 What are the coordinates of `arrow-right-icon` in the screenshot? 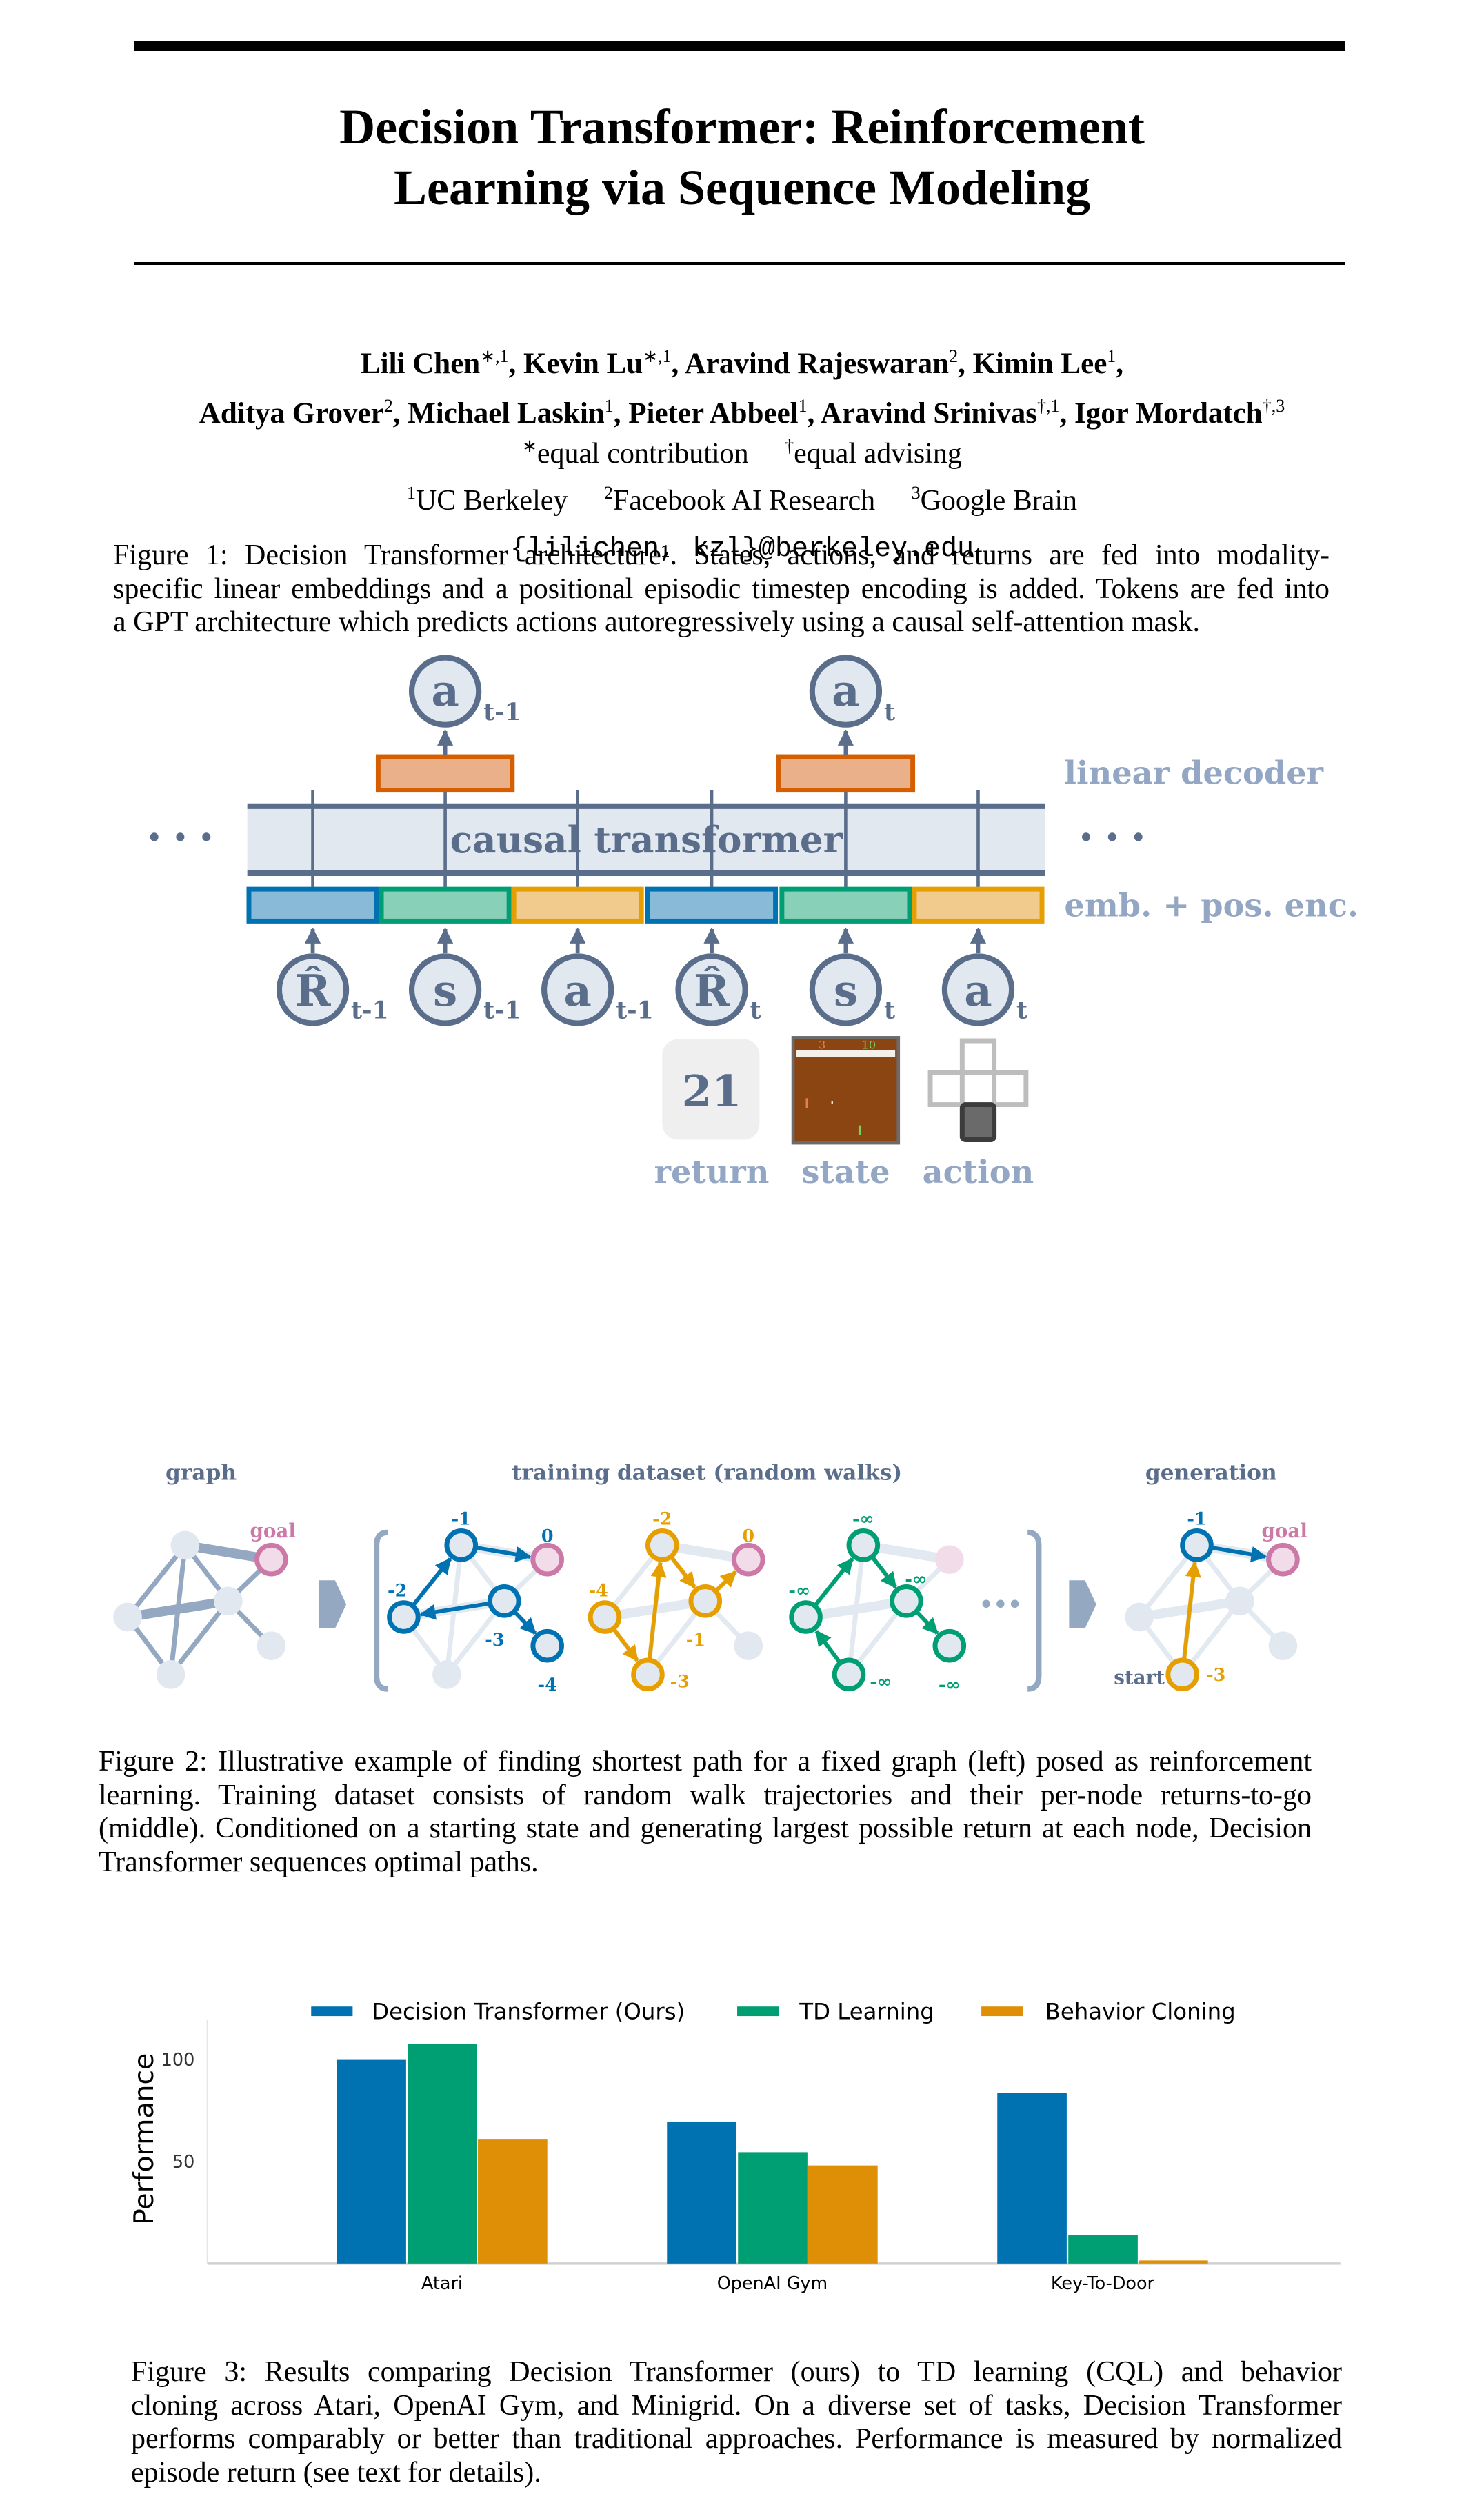 It's located at (333, 1604).